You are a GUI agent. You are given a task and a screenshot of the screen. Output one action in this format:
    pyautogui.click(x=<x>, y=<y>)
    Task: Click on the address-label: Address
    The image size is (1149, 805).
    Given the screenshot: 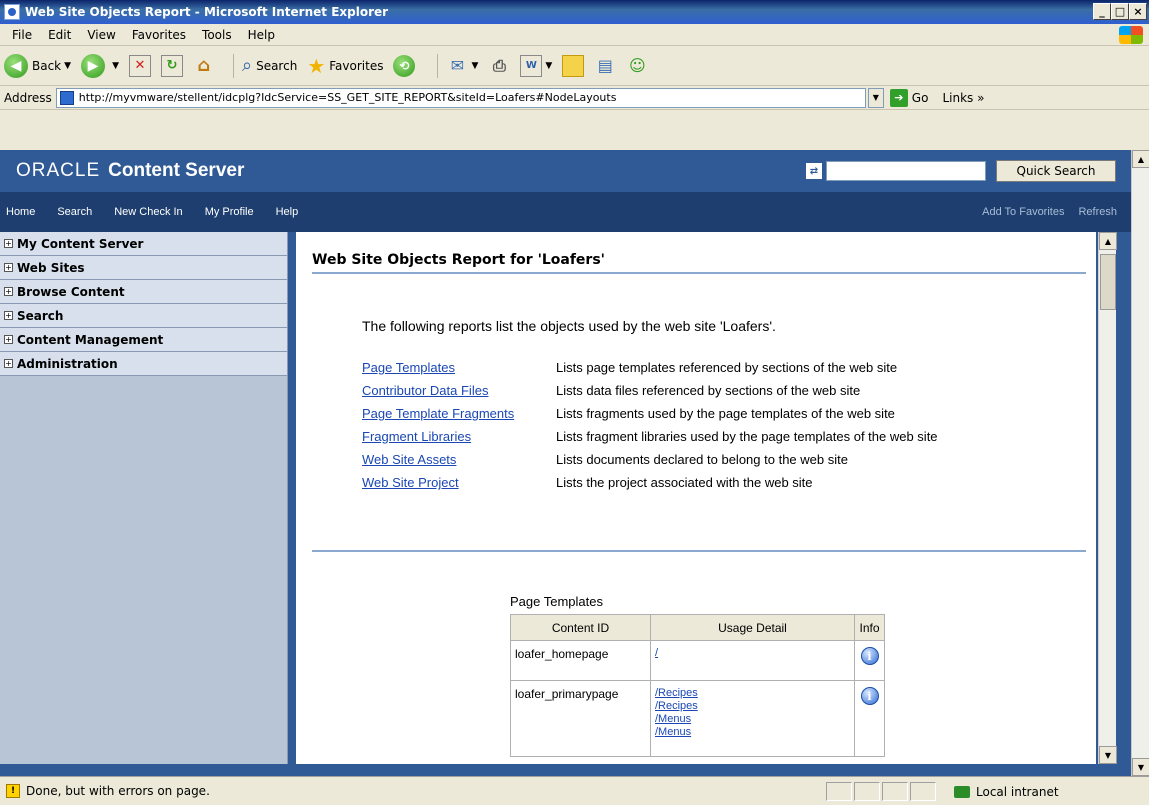 What is the action you would take?
    pyautogui.click(x=28, y=97)
    